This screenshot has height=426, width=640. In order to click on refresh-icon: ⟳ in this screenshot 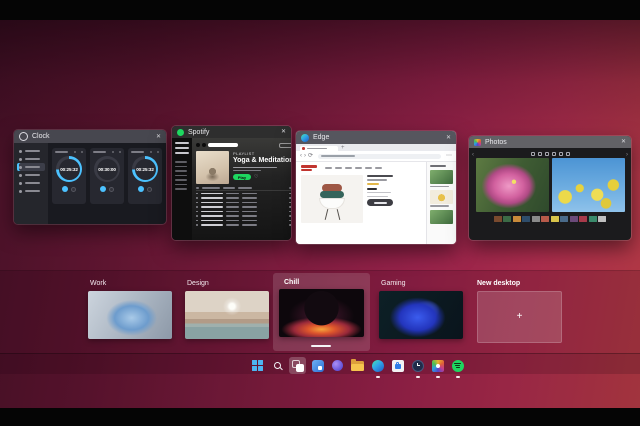, I will do `click(310, 156)`.